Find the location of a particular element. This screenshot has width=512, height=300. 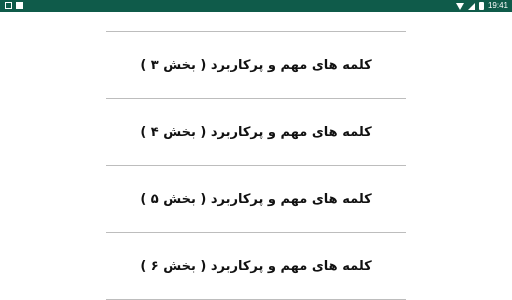

list-item: کلمه های مهم و پرکاربرد ( بخش ۵ ) is located at coordinates (256, 199).